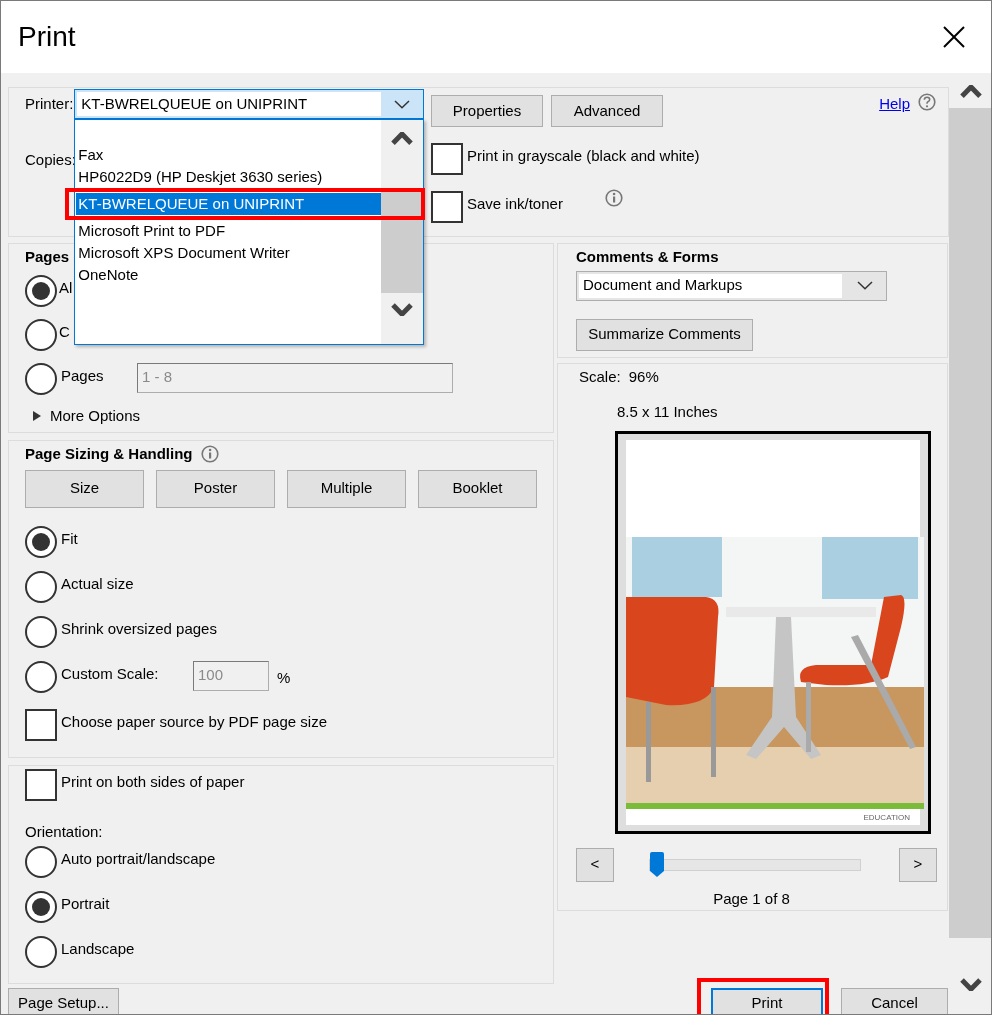 The image size is (992, 1015). What do you see at coordinates (229, 253) in the screenshot?
I see `printer-option: Microsoft XPS Document Writer` at bounding box center [229, 253].